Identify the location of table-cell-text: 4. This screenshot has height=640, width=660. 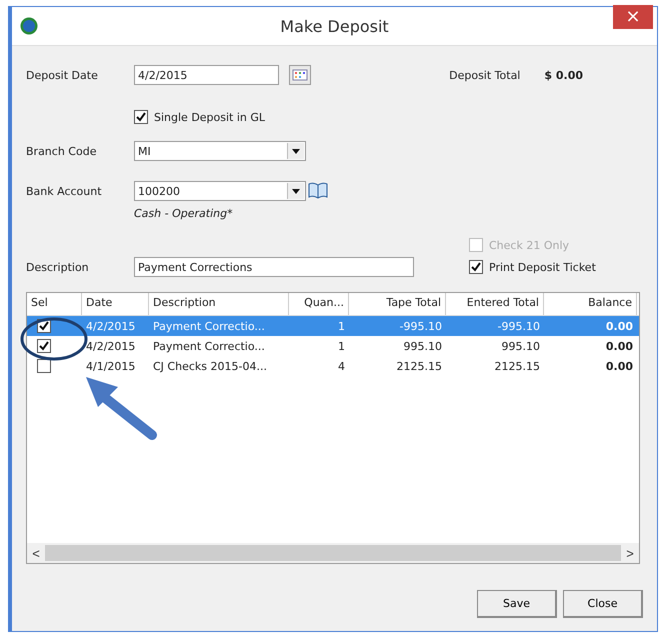
(341, 366).